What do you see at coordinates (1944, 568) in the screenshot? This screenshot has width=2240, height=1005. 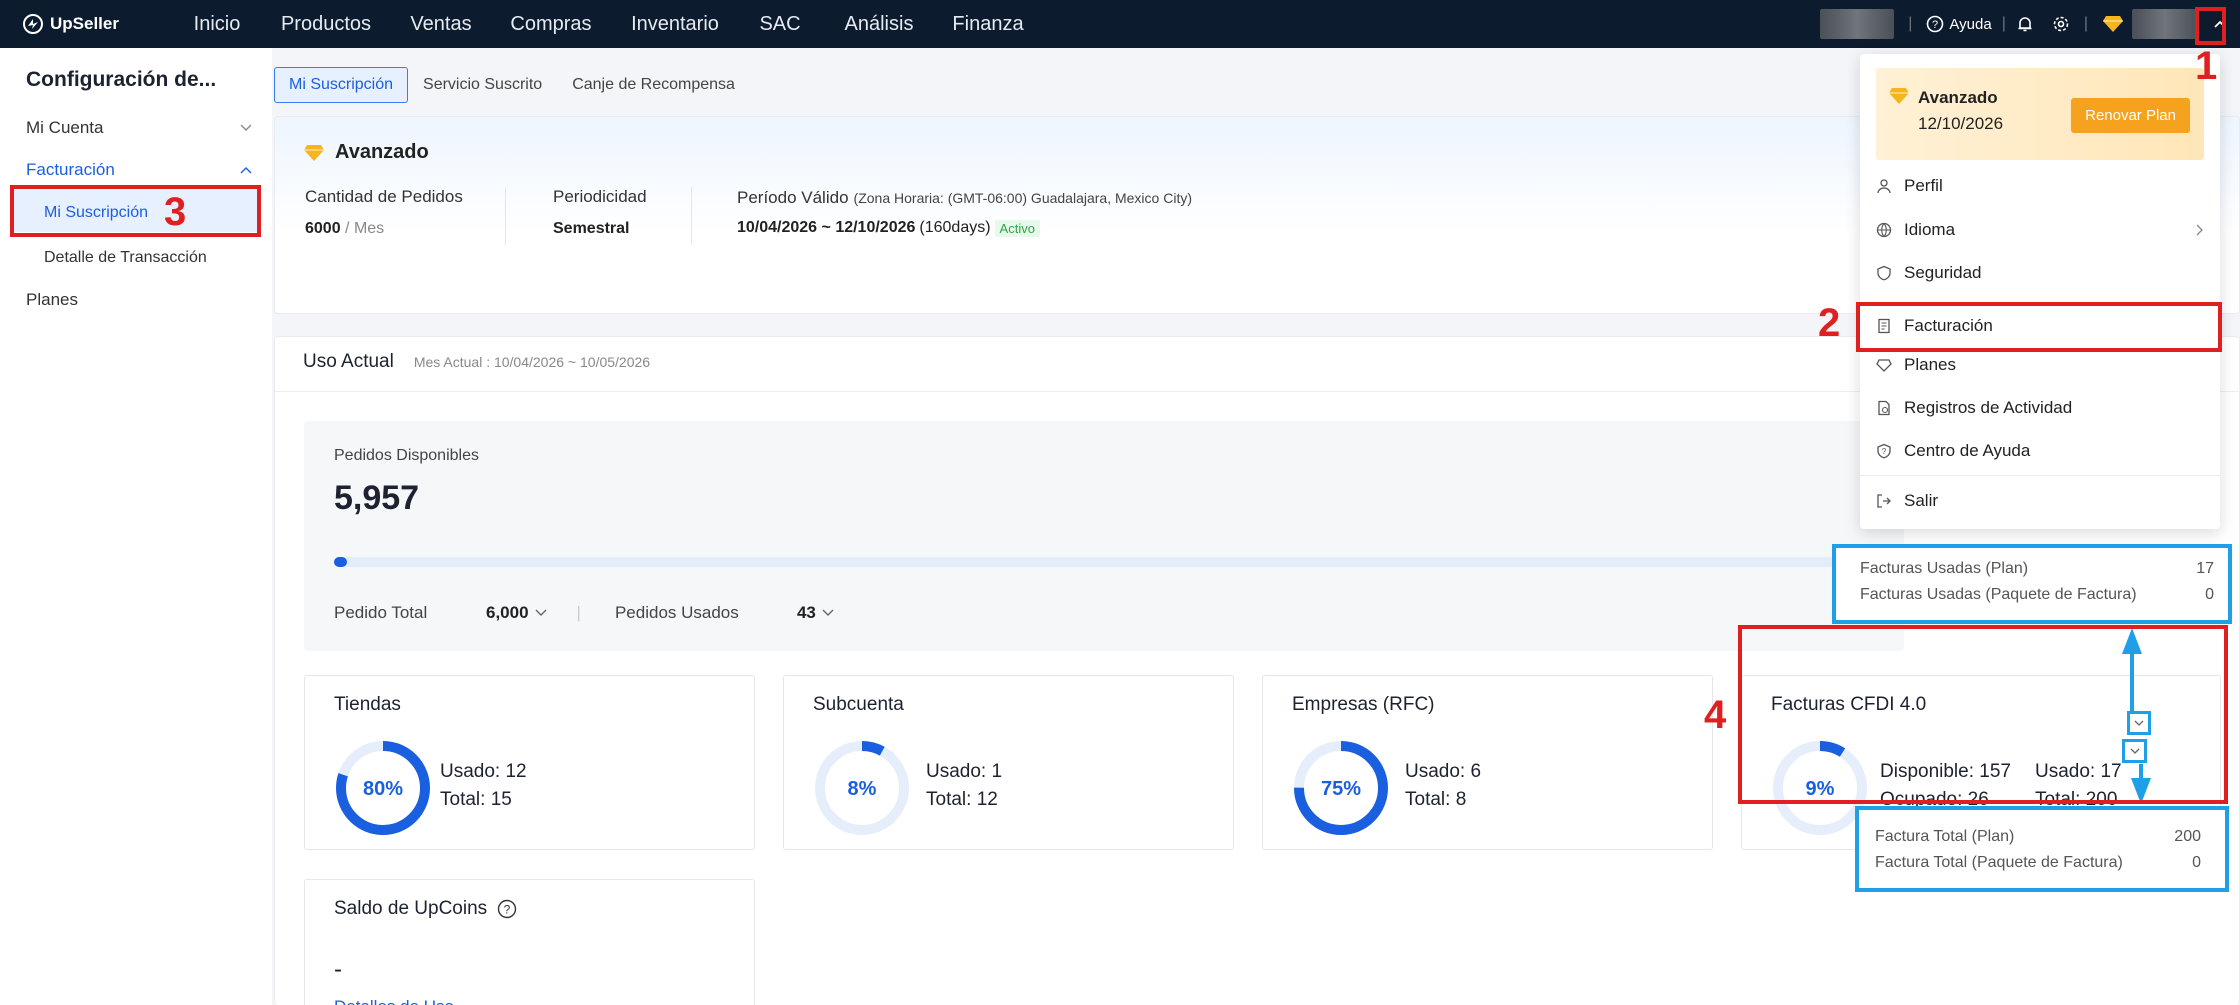 I see `tooltip-label: Facturas Usadas (Plan)` at bounding box center [1944, 568].